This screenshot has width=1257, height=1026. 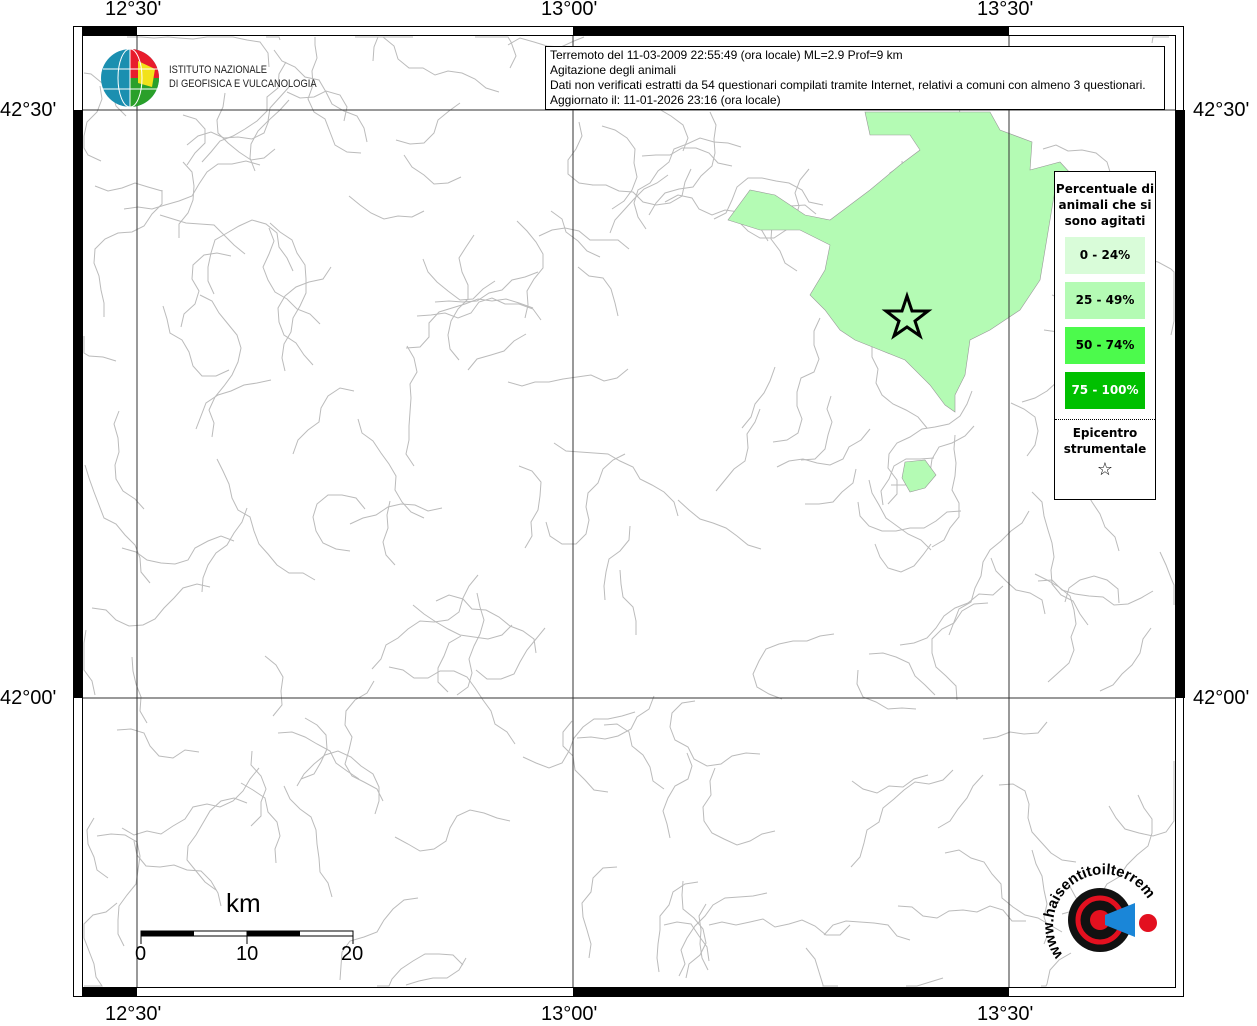 What do you see at coordinates (1105, 390) in the screenshot?
I see `legend-class-75-100: 75 - 100%` at bounding box center [1105, 390].